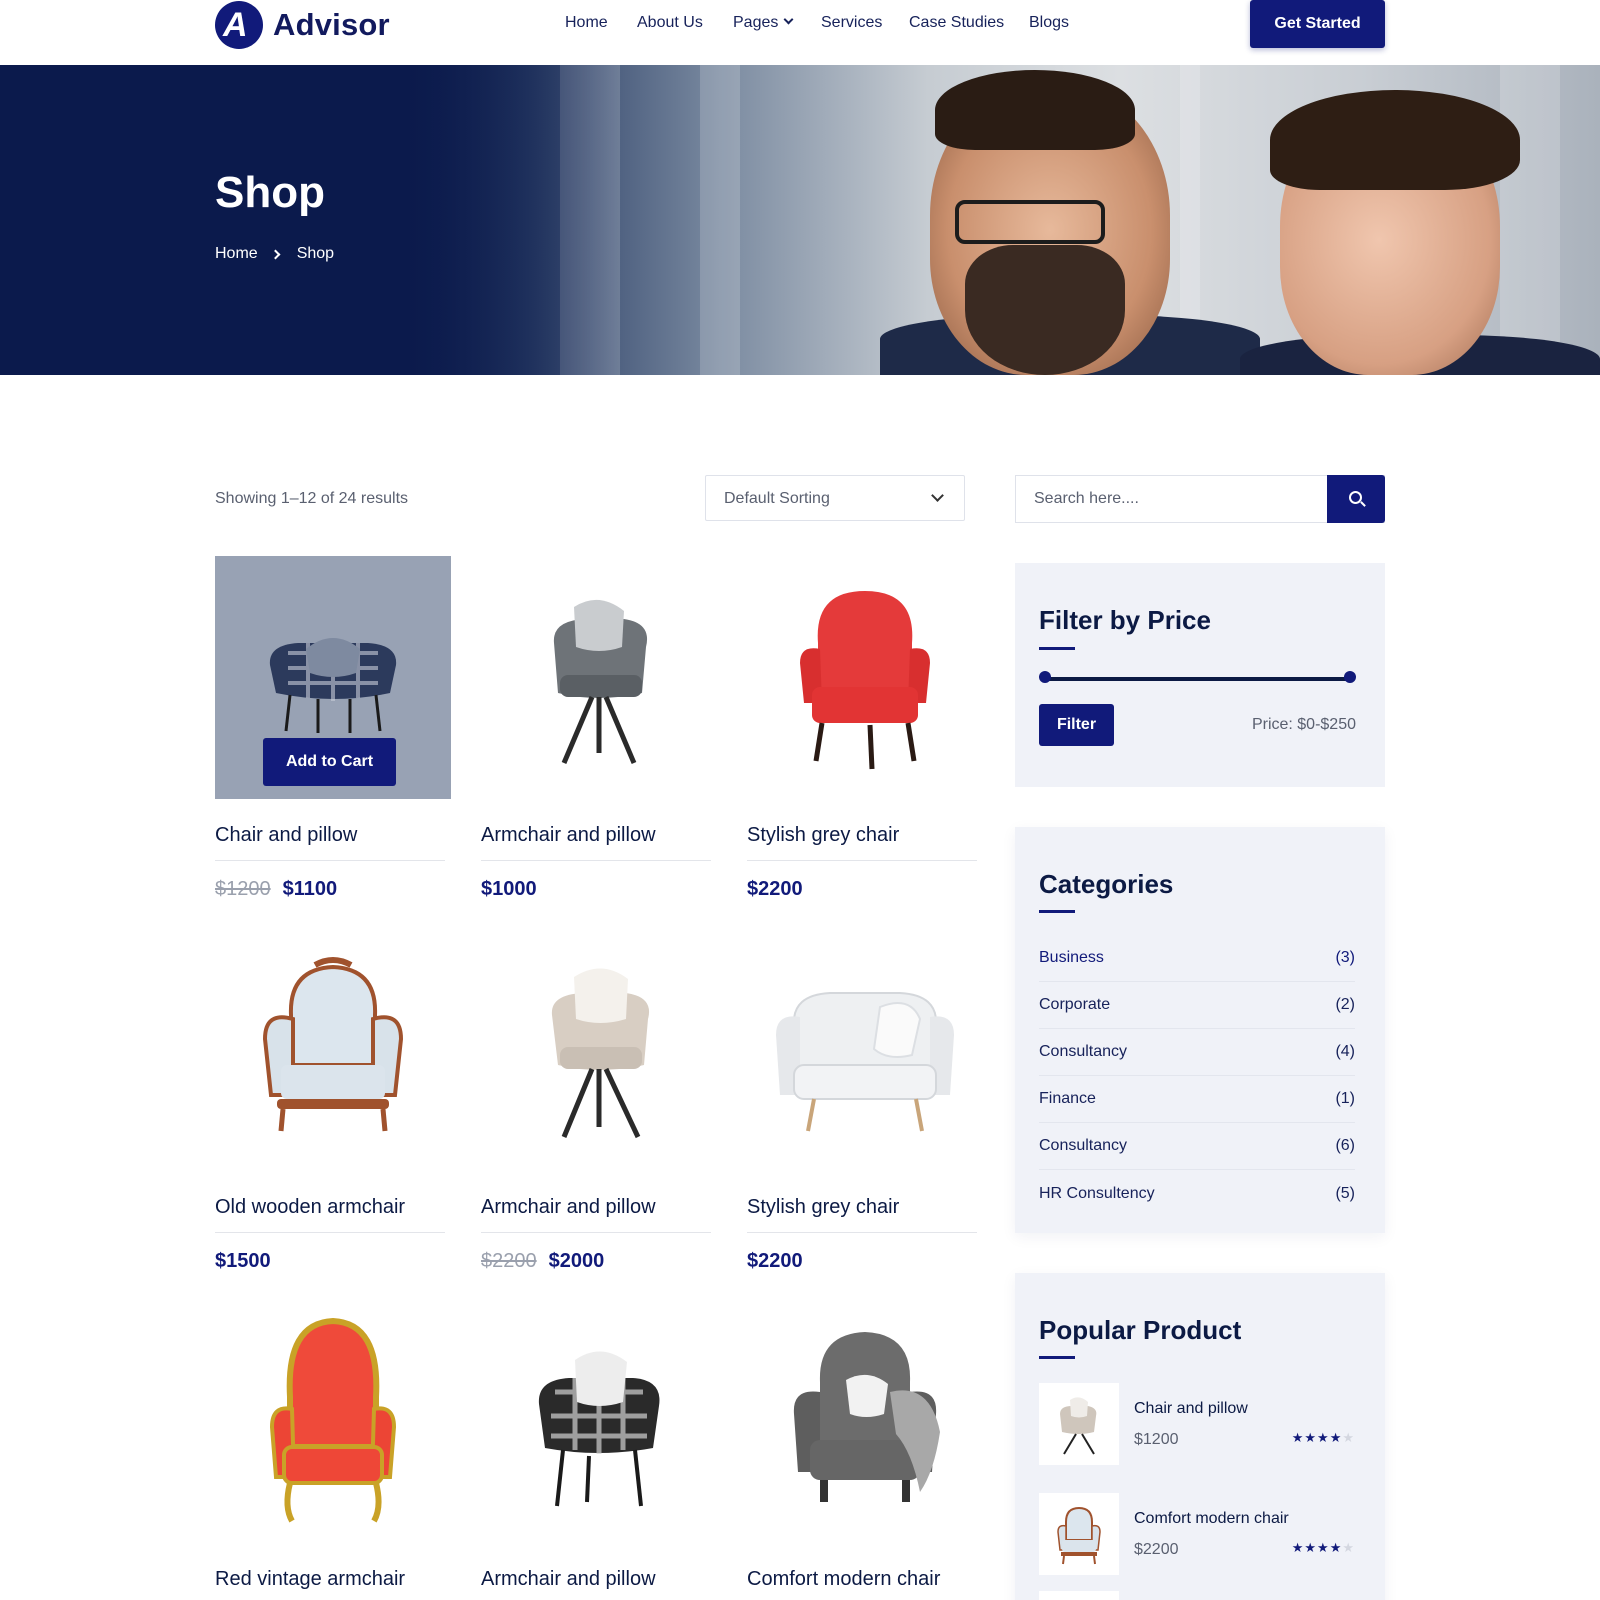 This screenshot has height=1600, width=1600. Describe the element at coordinates (586, 23) in the screenshot. I see `nav-home: Home` at that location.